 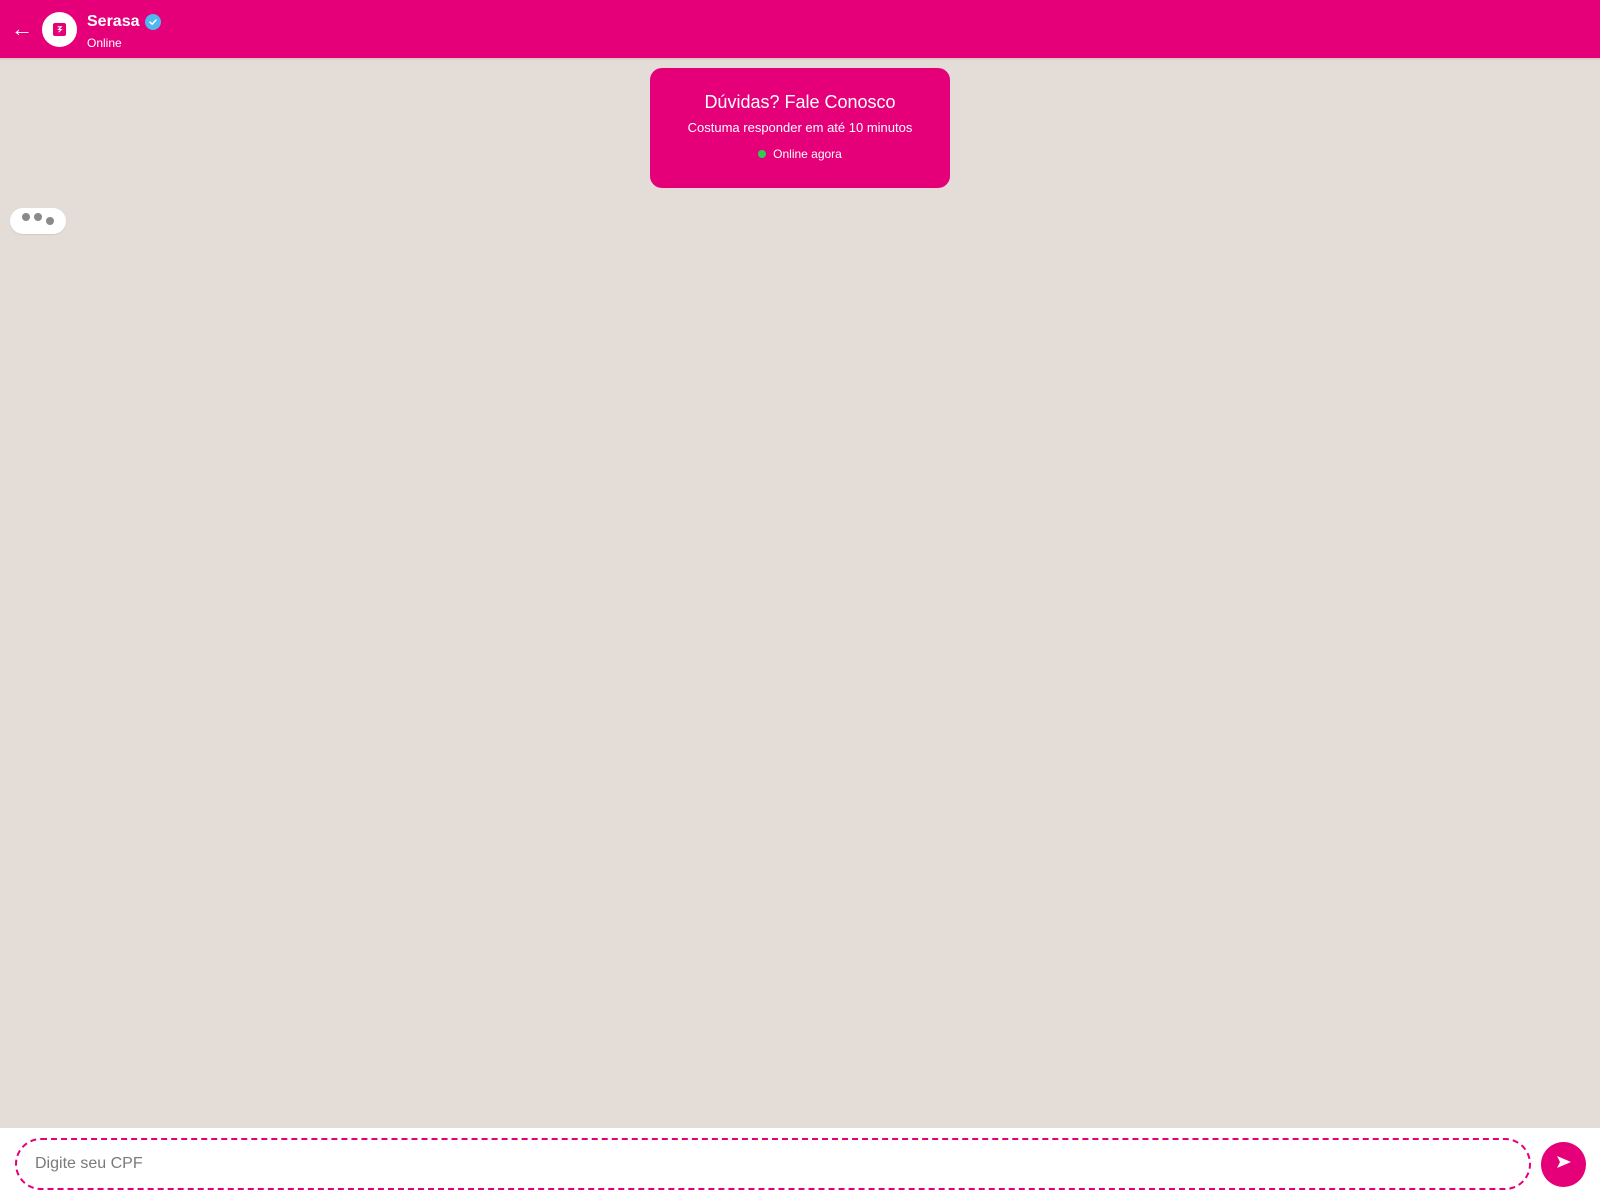 I want to click on info-card-subtitle: Costuma responder em até 10 minutos, so click(x=800, y=127).